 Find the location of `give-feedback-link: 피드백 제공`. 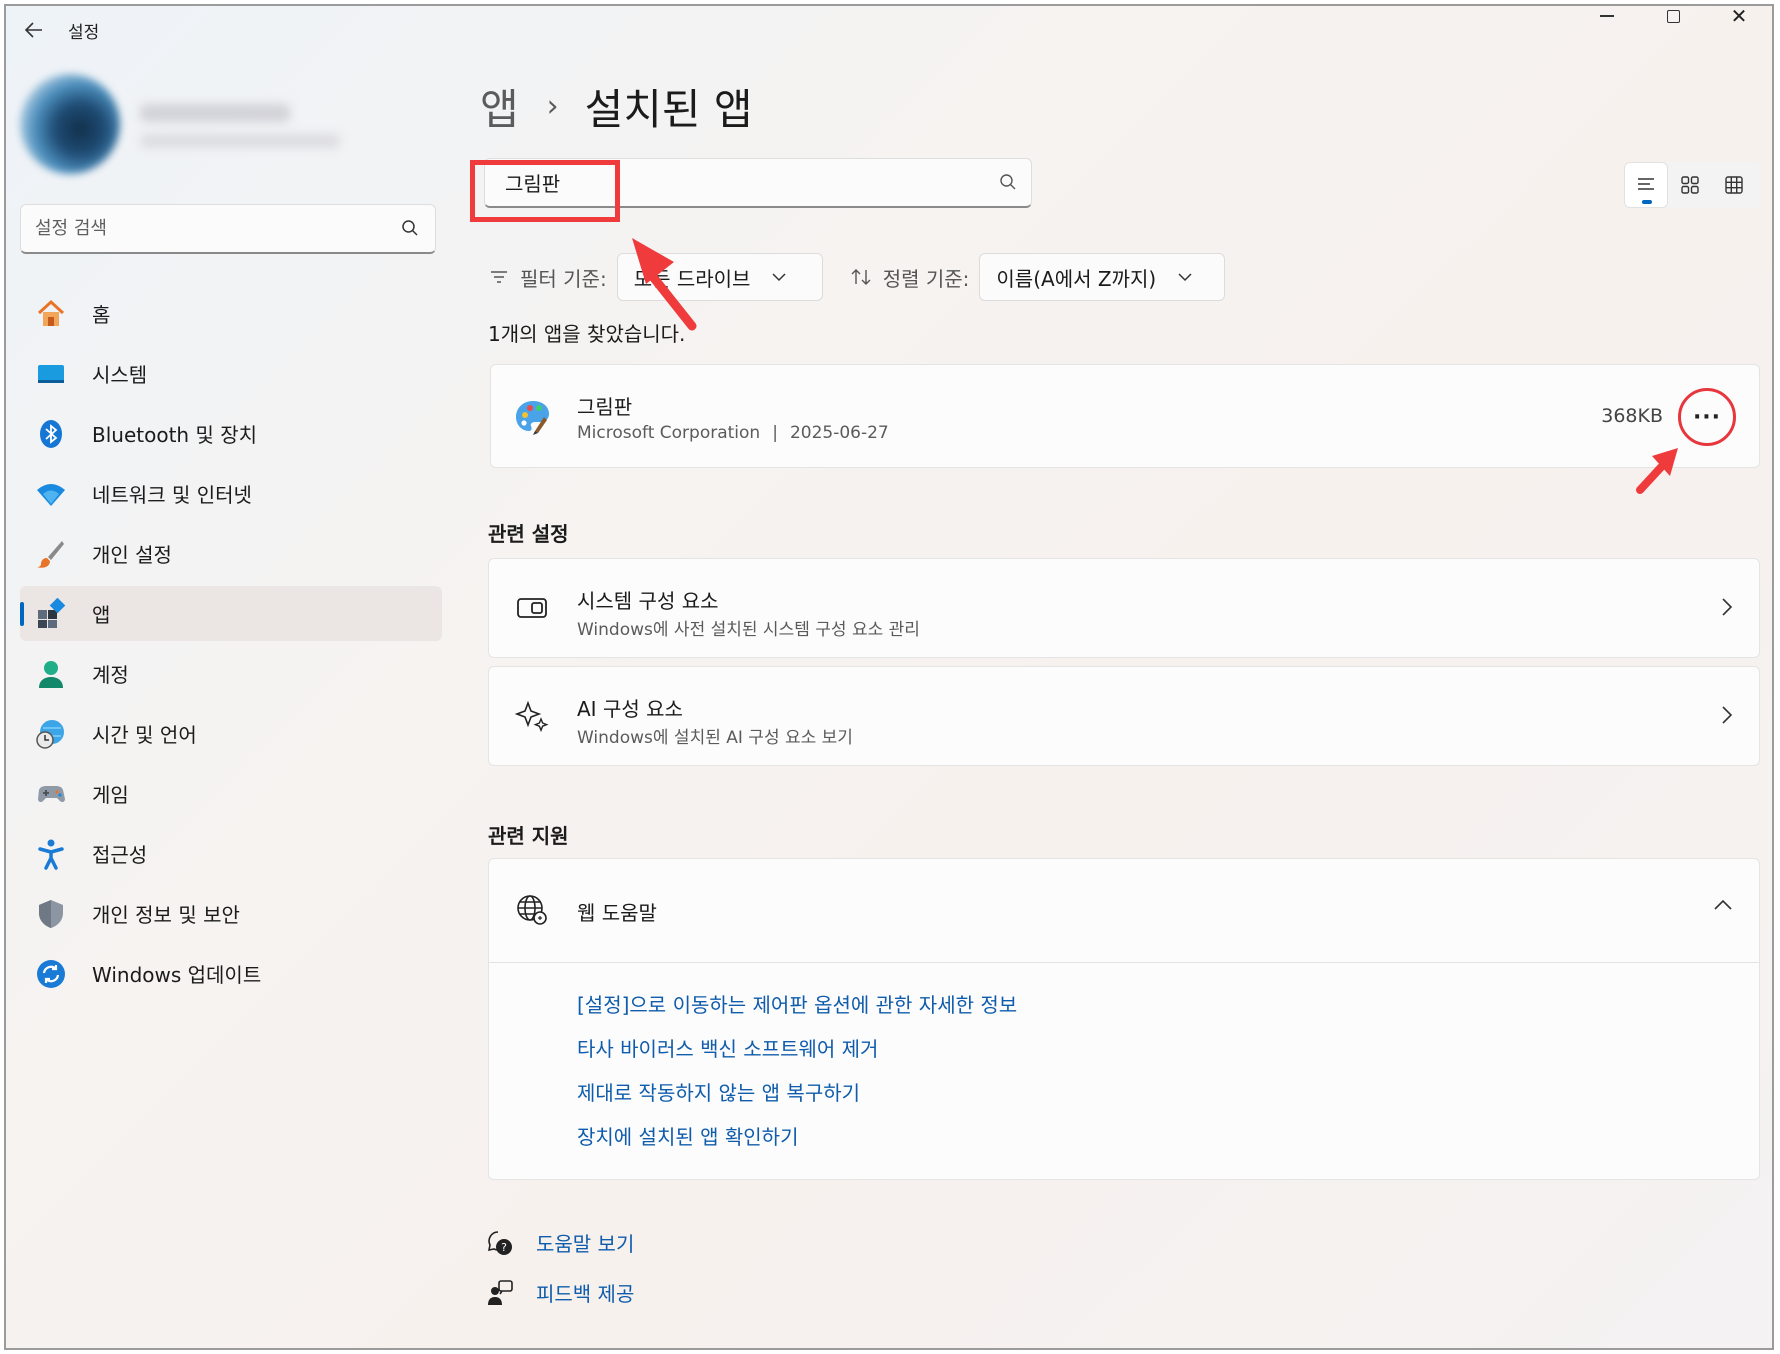

give-feedback-link: 피드백 제공 is located at coordinates (560, 1292).